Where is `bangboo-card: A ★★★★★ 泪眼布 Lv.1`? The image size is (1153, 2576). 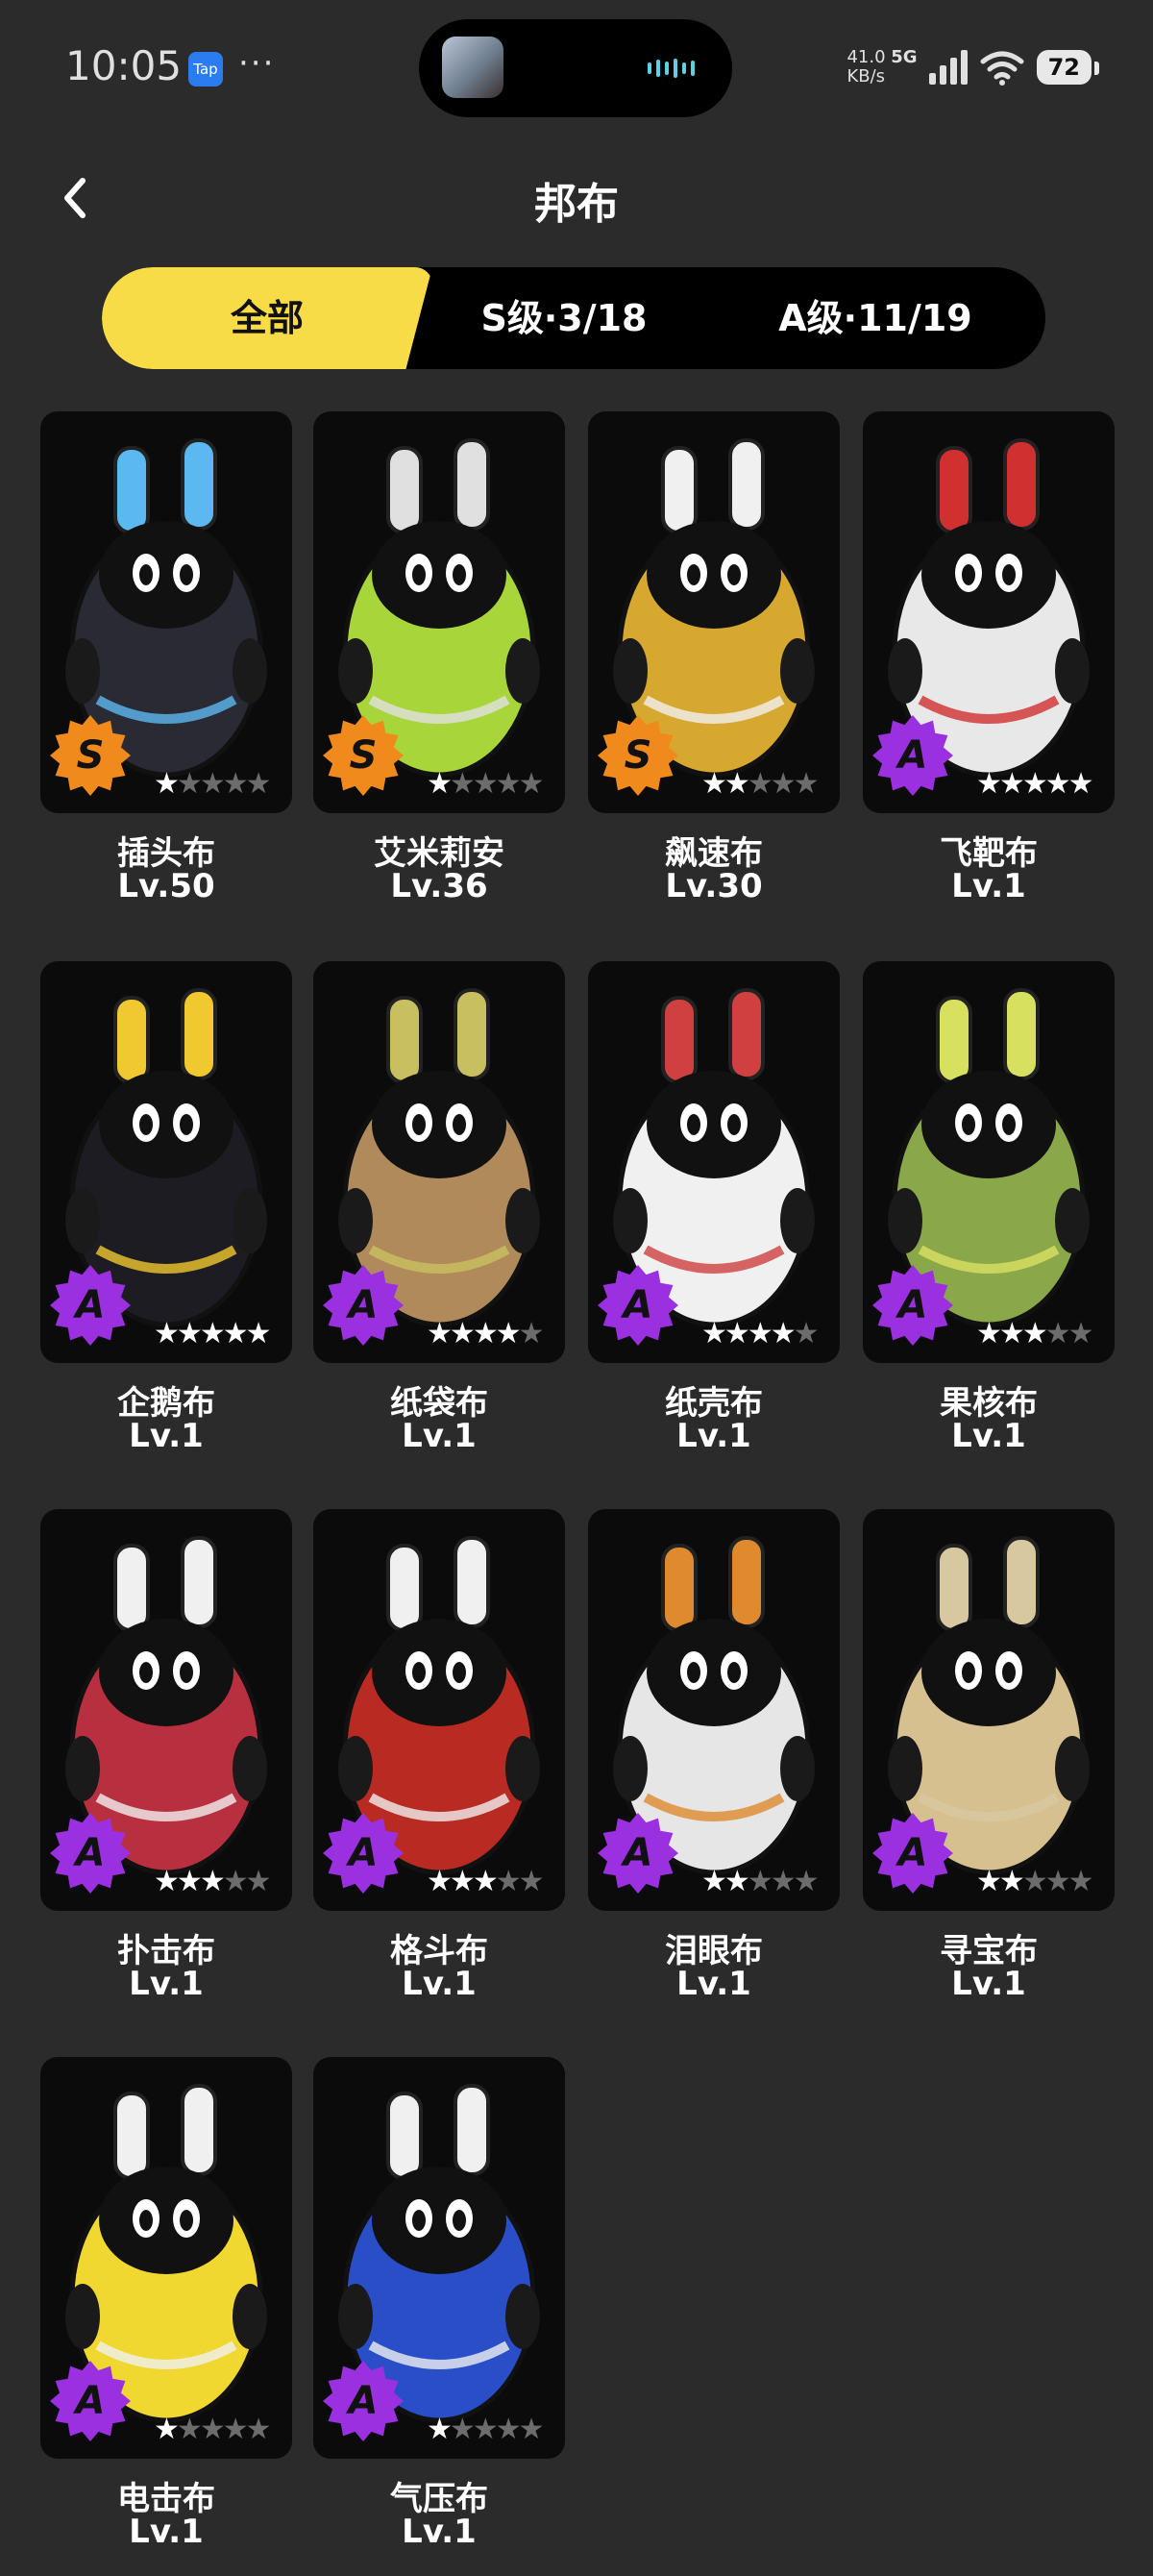
bangboo-card: A ★★★★★ 泪眼布 Lv.1 is located at coordinates (714, 1768).